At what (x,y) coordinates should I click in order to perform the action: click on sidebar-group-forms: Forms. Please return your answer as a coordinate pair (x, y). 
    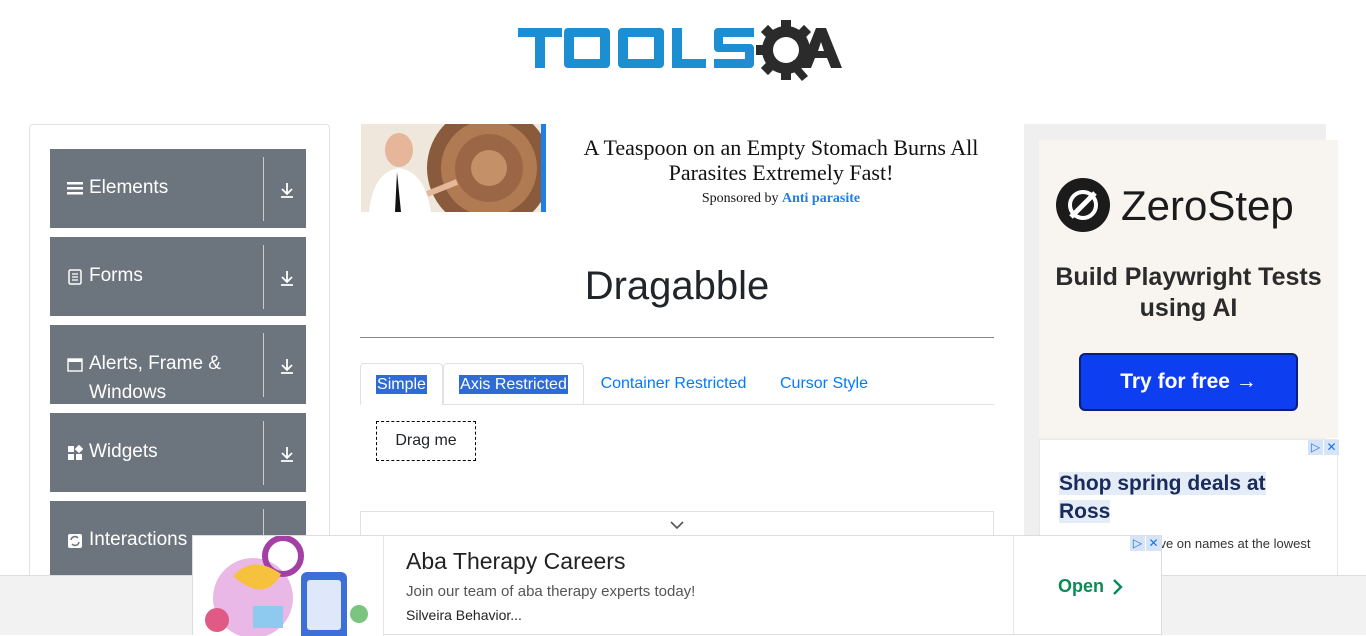
    Looking at the image, I should click on (178, 277).